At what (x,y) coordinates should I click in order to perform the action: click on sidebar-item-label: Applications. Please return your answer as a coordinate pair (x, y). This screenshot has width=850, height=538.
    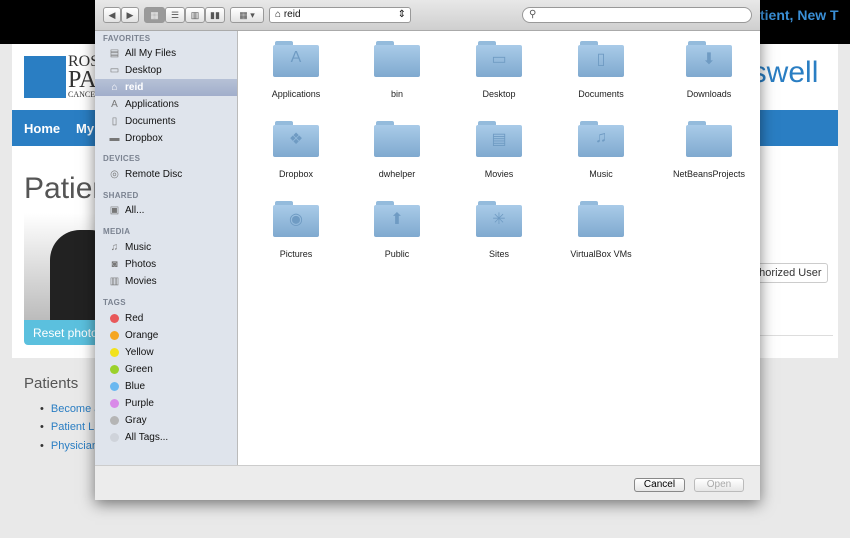
    Looking at the image, I should click on (152, 104).